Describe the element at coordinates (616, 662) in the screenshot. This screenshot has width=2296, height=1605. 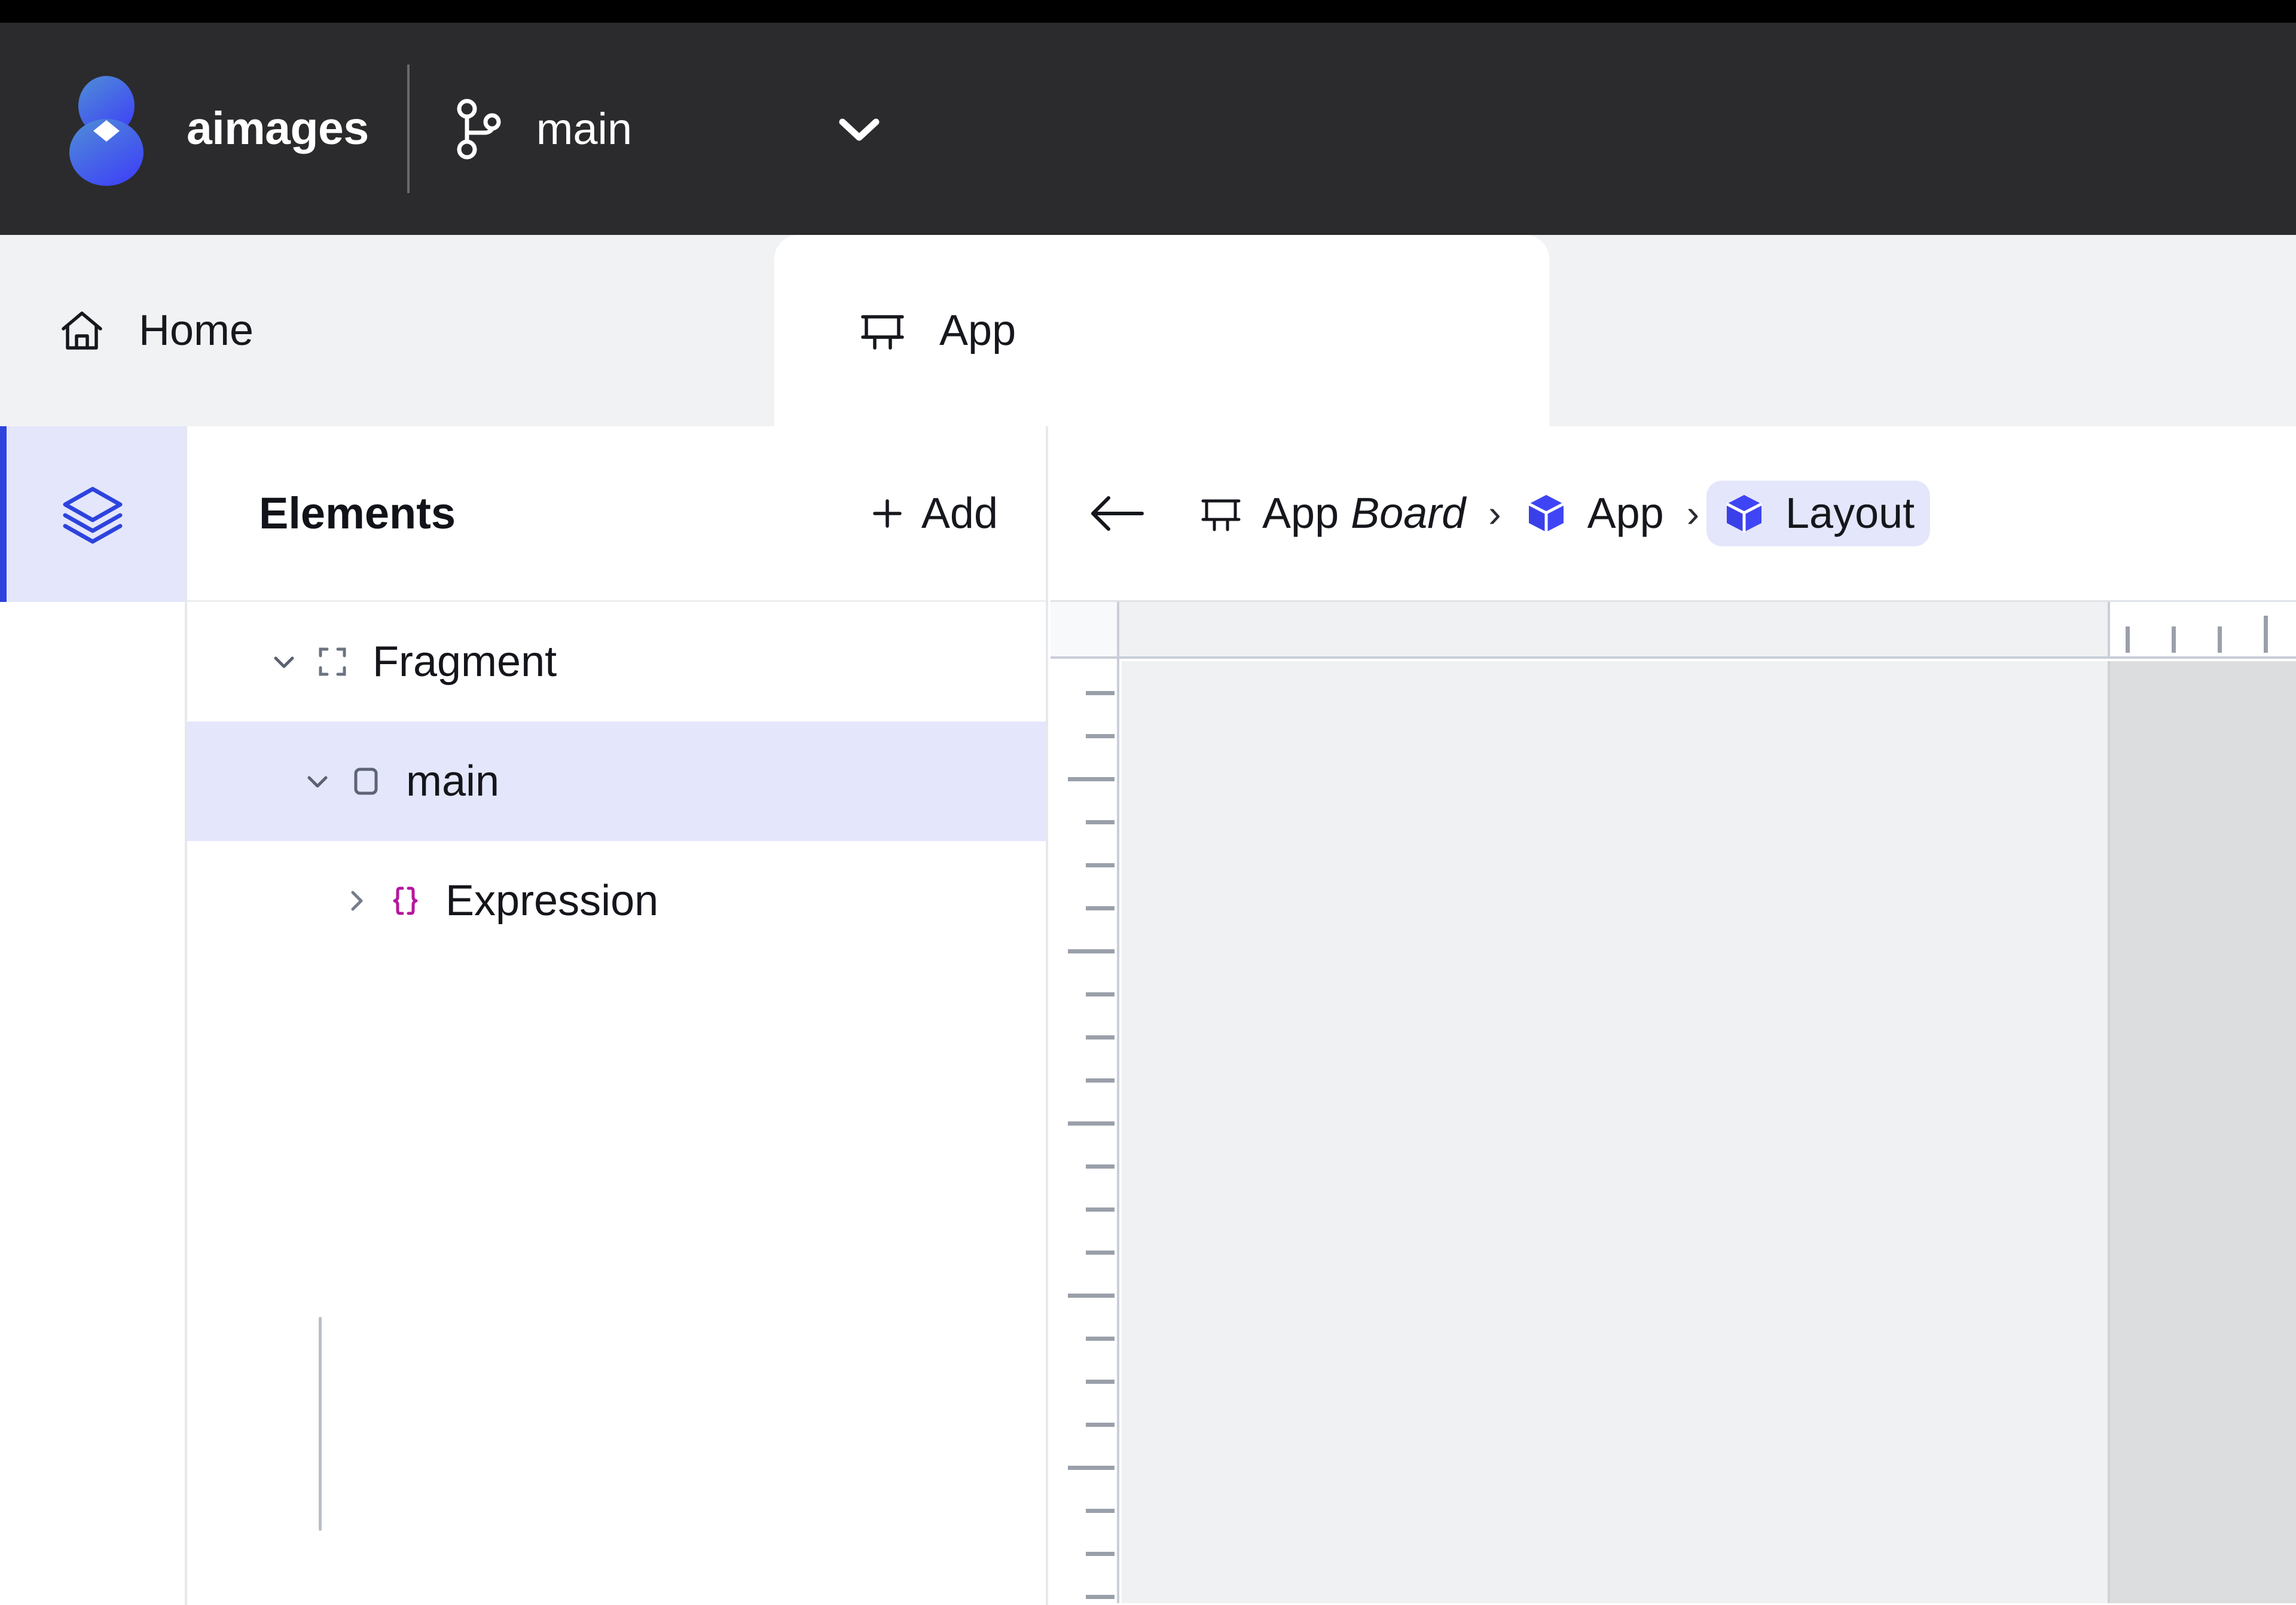
I see `tree-row: Fragment` at that location.